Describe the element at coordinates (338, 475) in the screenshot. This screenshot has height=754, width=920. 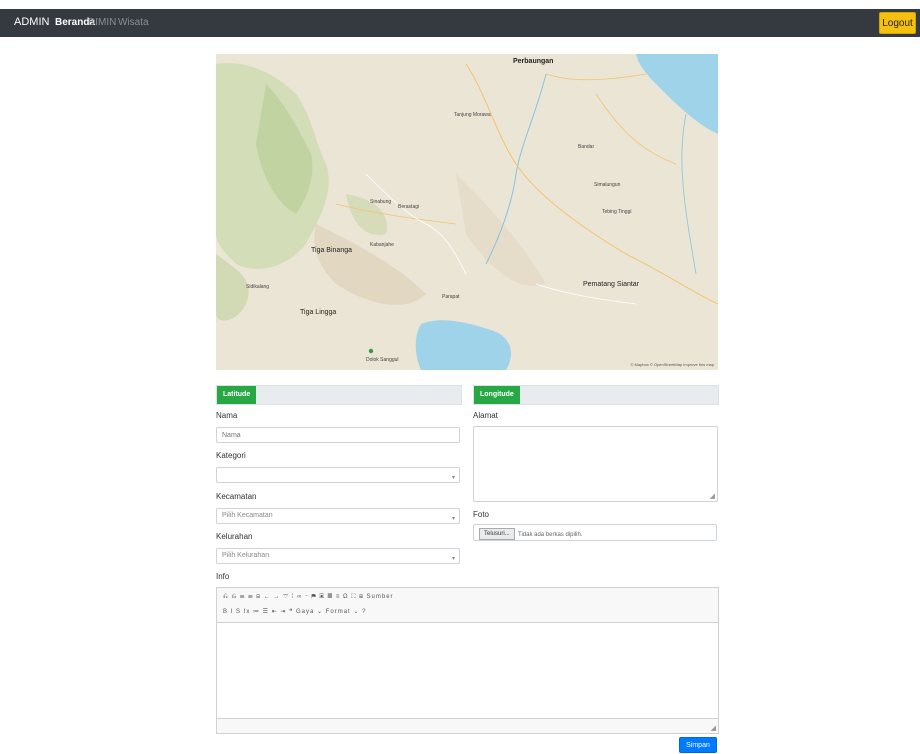
I see `kategori-select: ▾` at that location.